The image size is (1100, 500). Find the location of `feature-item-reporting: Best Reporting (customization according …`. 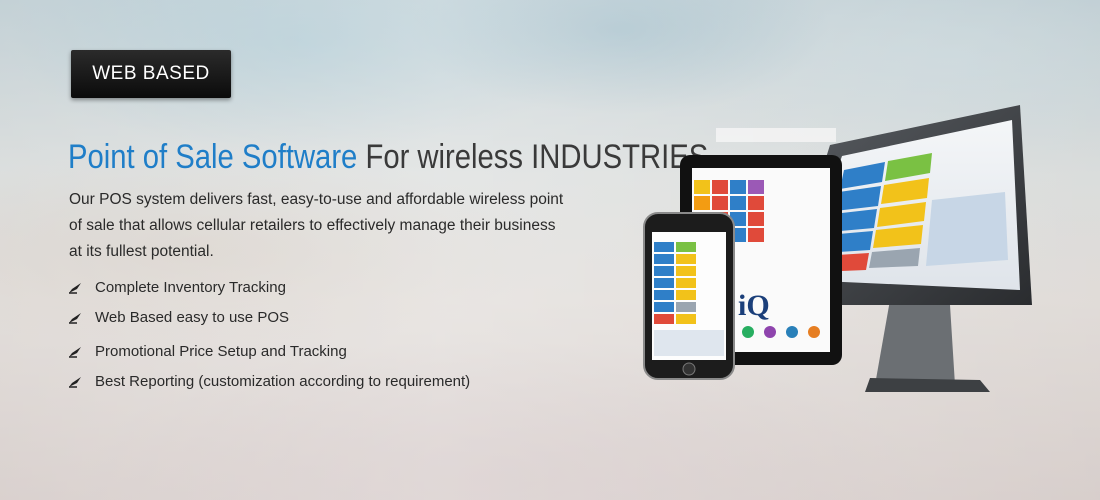

feature-item-reporting: Best Reporting (customization according … is located at coordinates (269, 381).